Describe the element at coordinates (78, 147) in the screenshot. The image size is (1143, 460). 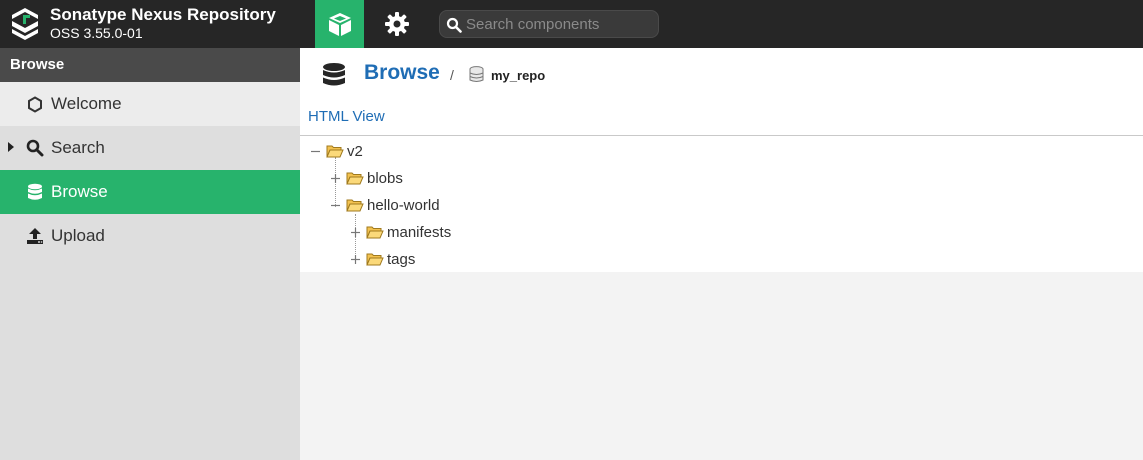
I see `sidebar-item-label: Search` at that location.